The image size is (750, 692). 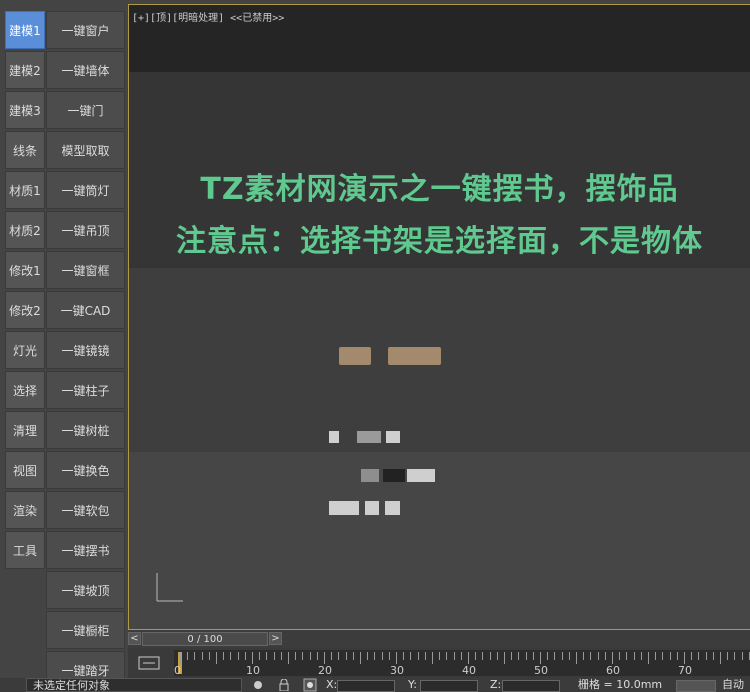 I want to click on tab-material-1: 材质1, so click(x=25, y=190).